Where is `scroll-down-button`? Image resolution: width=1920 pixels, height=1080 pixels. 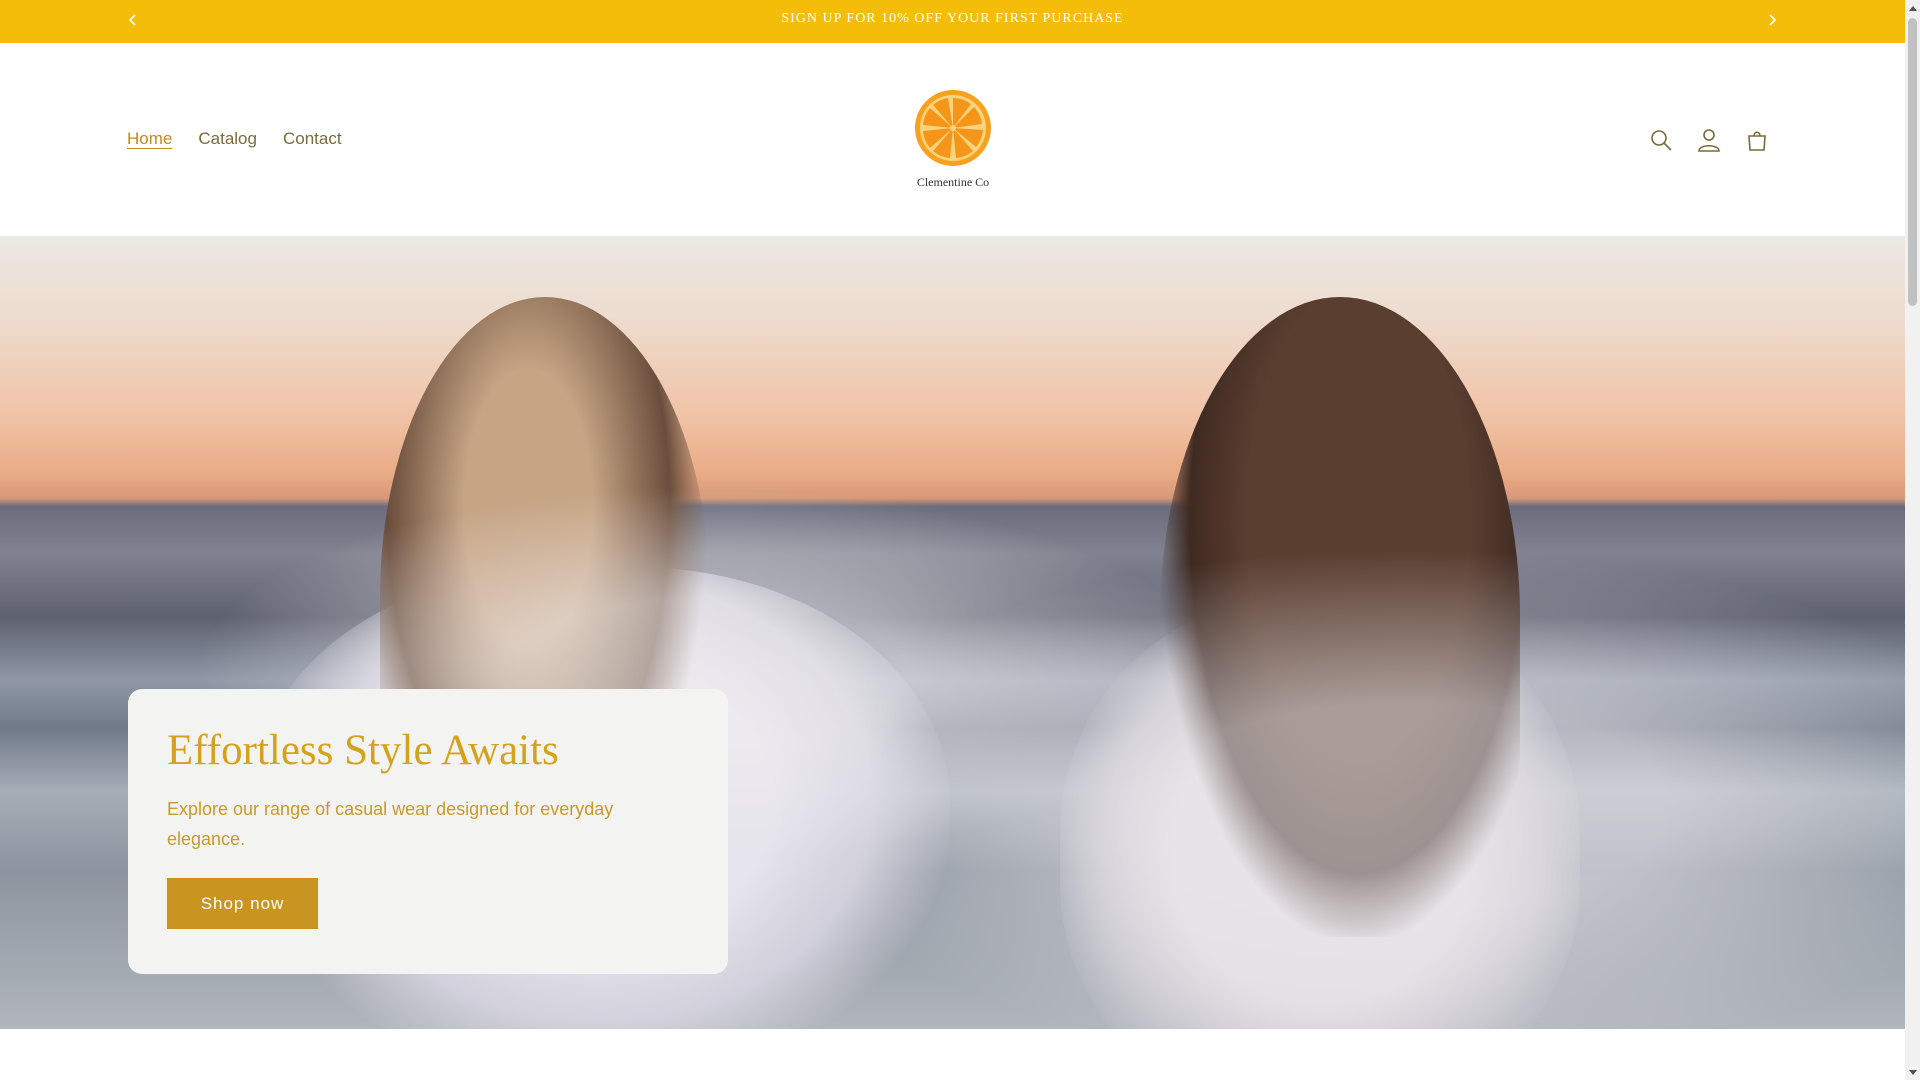 scroll-down-button is located at coordinates (1912, 1072).